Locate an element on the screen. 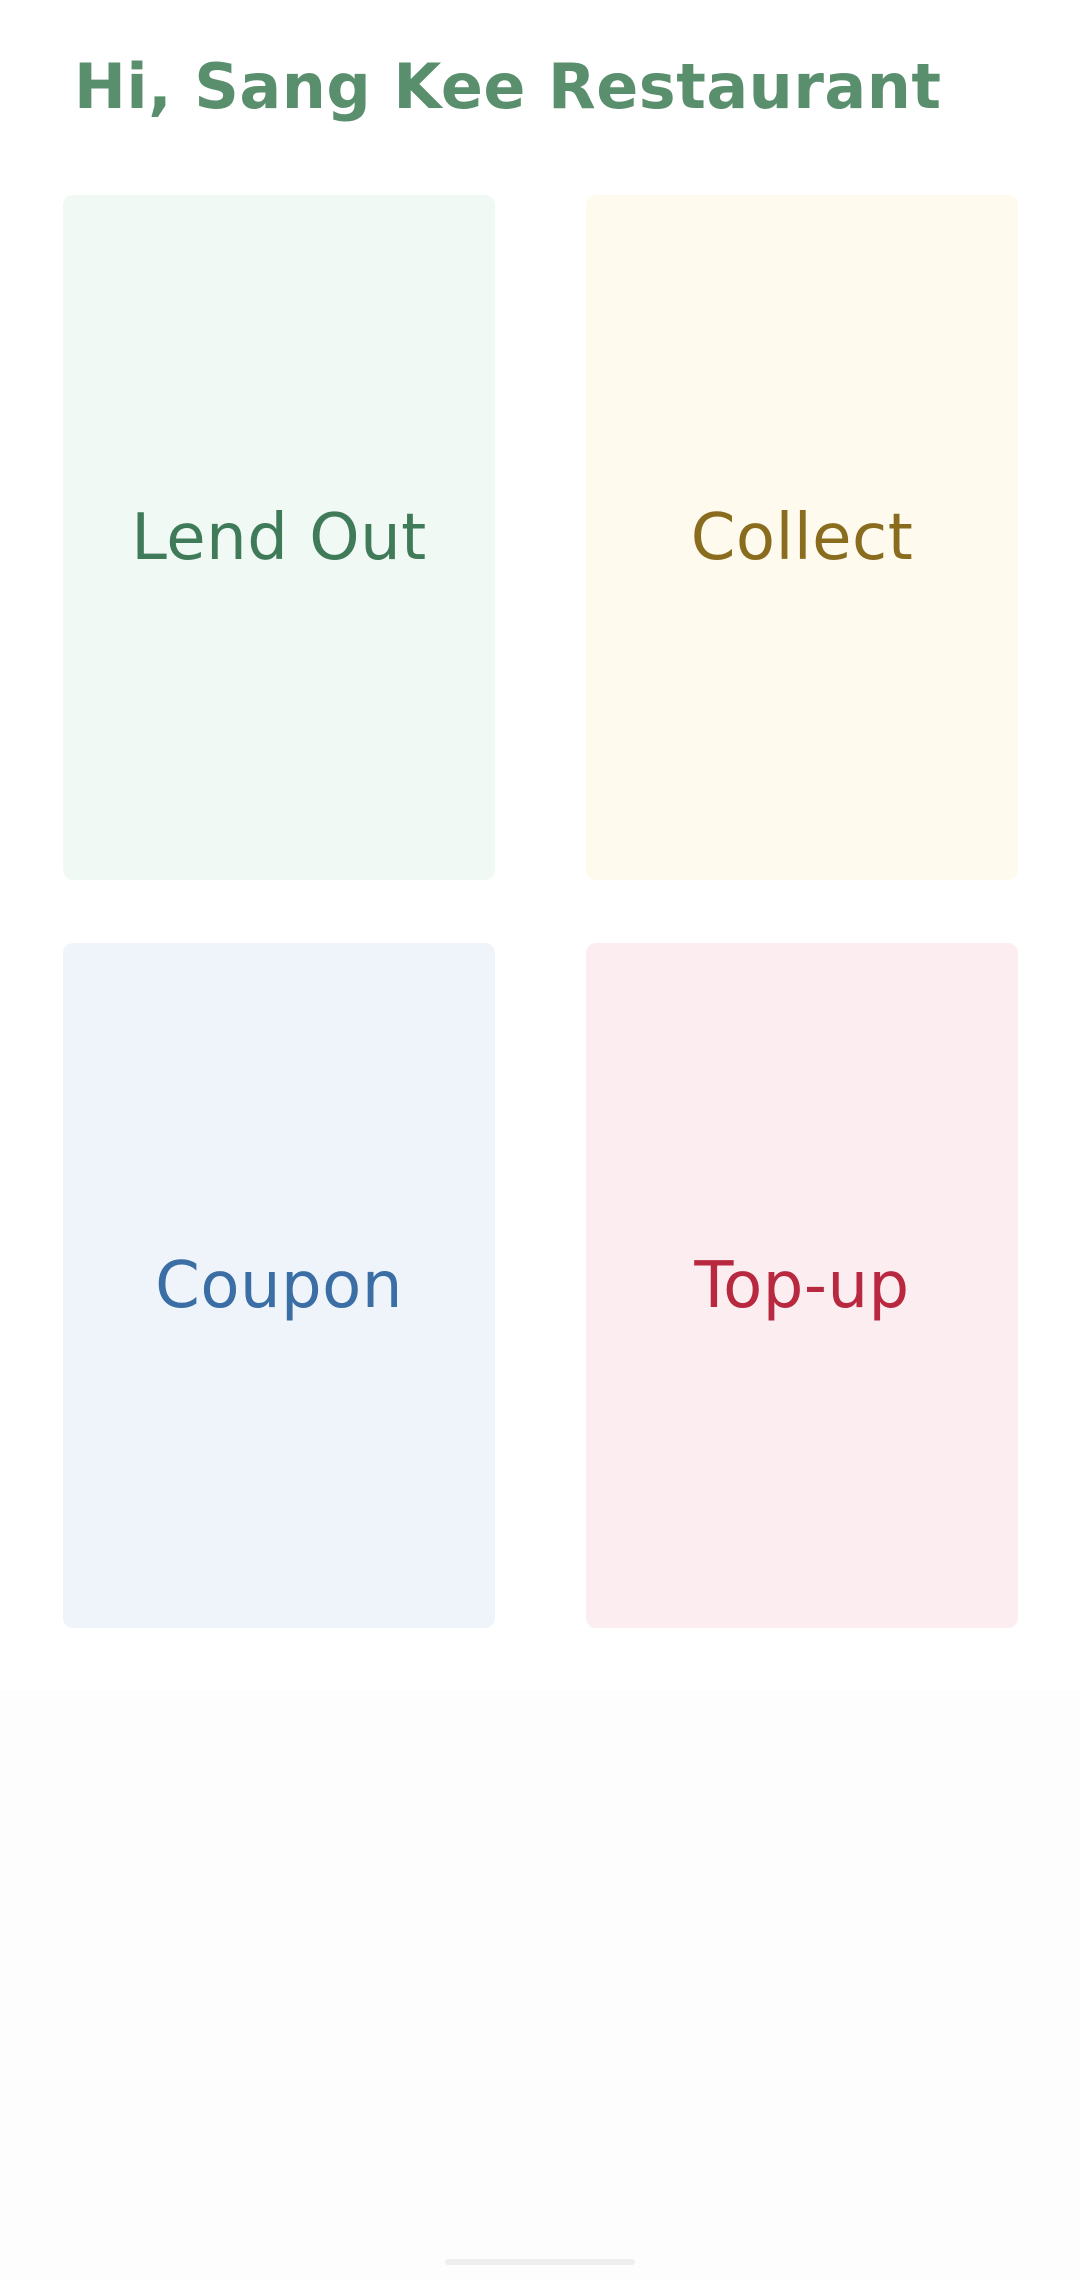 Image resolution: width=1080 pixels, height=2280 pixels. collect-label: Collect is located at coordinates (802, 537).